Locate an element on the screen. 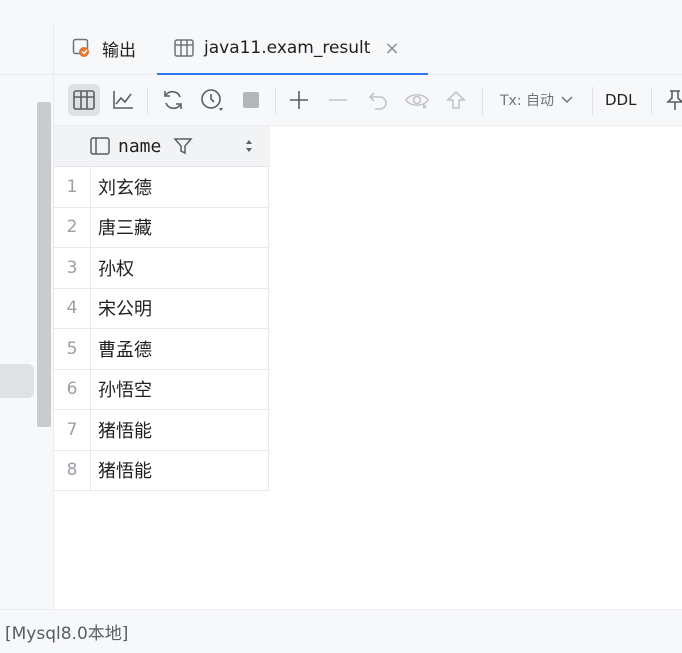 This screenshot has width=682, height=653. row-number: 1 is located at coordinates (72, 187).